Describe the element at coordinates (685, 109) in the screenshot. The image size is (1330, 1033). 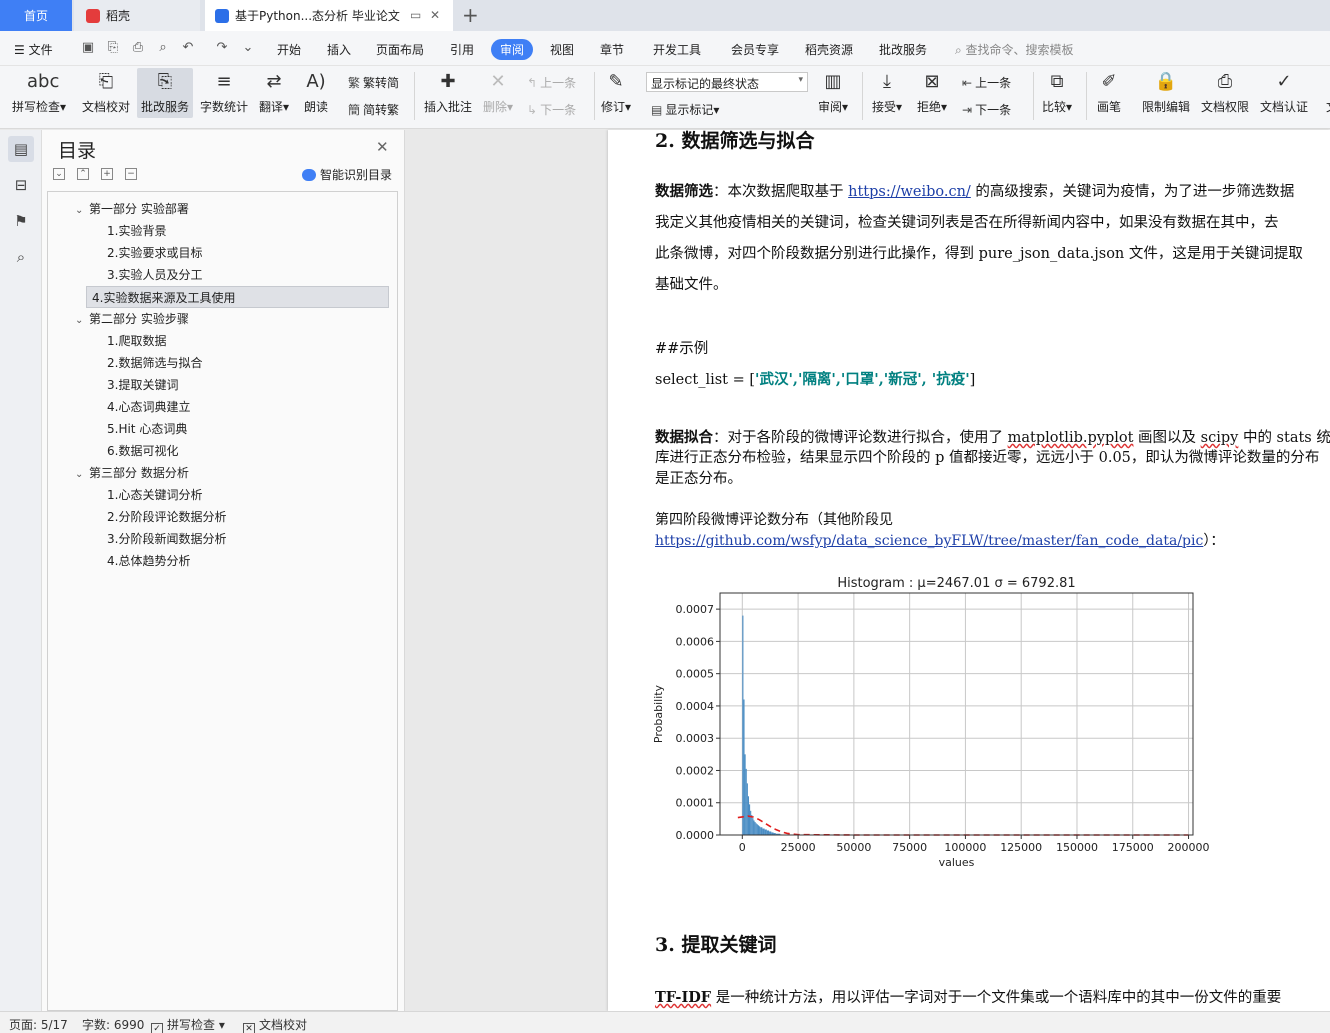
I see `show-markup-button: ▤ 显示标记▾` at that location.